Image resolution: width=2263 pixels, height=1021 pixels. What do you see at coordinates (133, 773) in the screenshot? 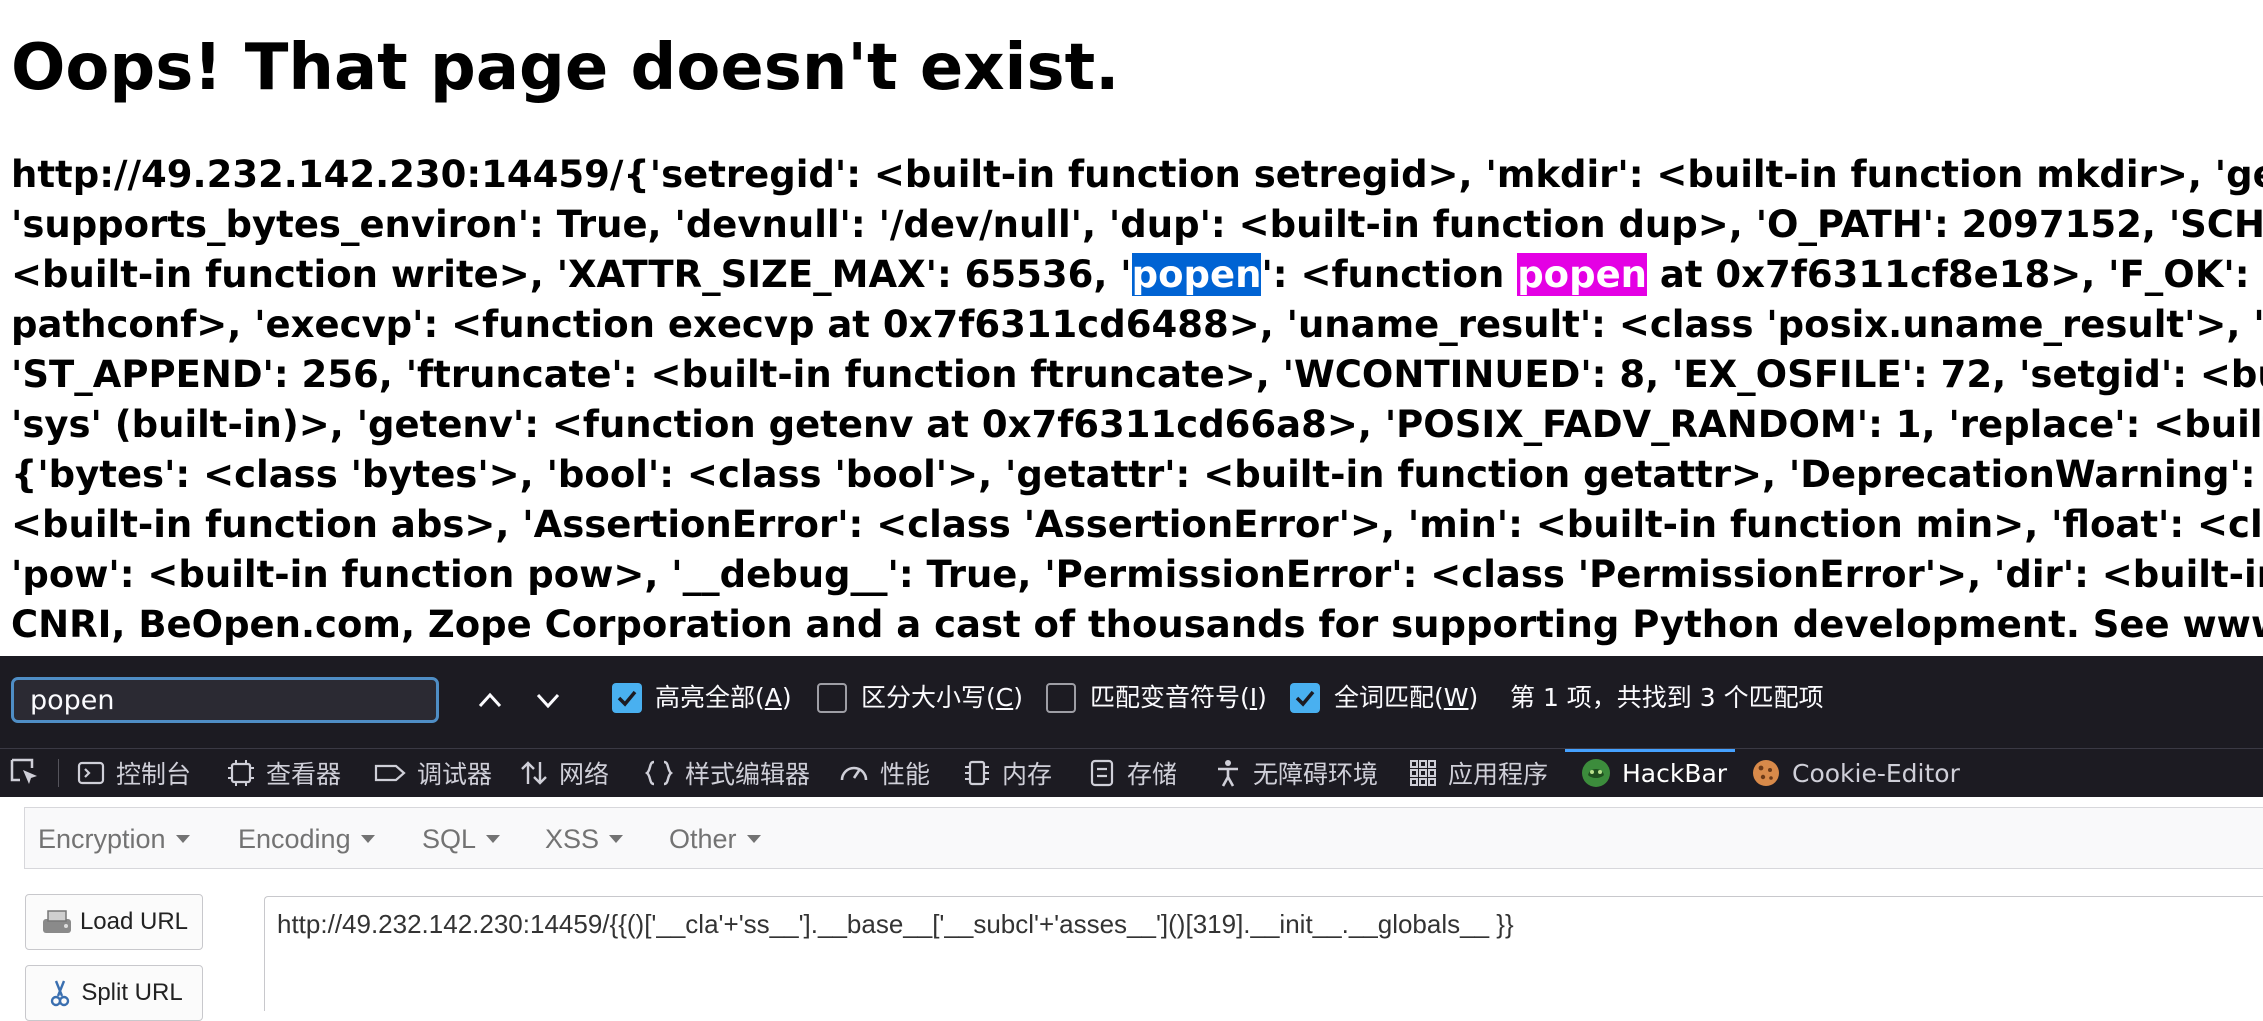
I see `tab-console: 控制台` at bounding box center [133, 773].